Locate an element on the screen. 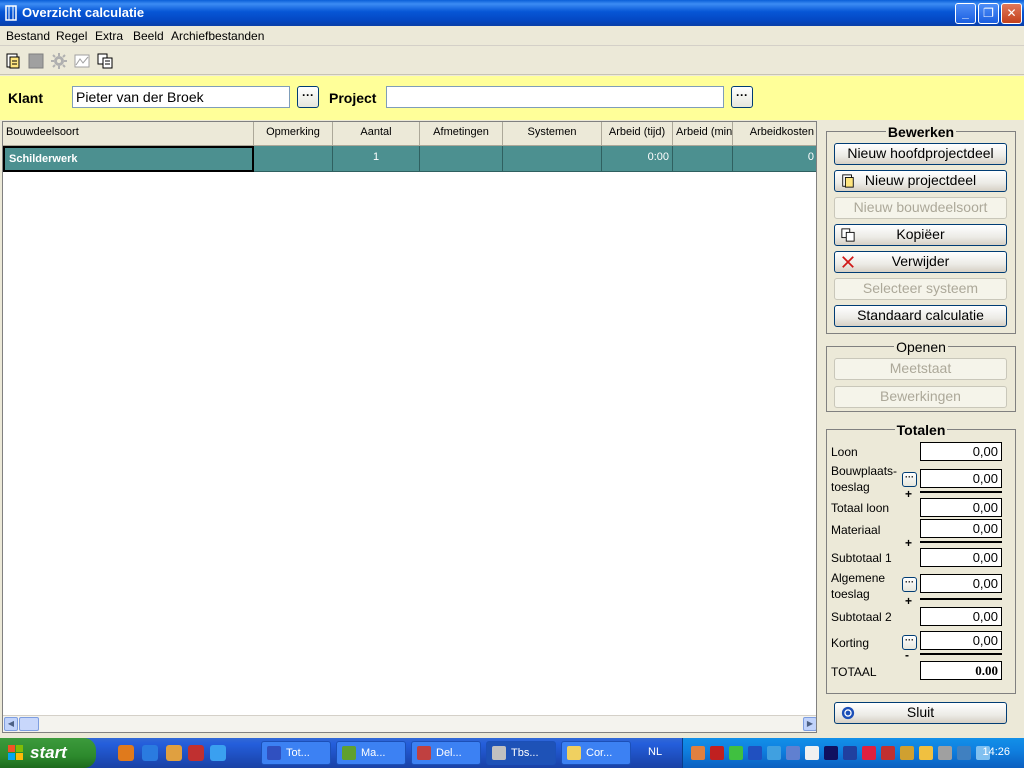  bouwplaatstoeslag-edit-button: ··· is located at coordinates (909, 479).